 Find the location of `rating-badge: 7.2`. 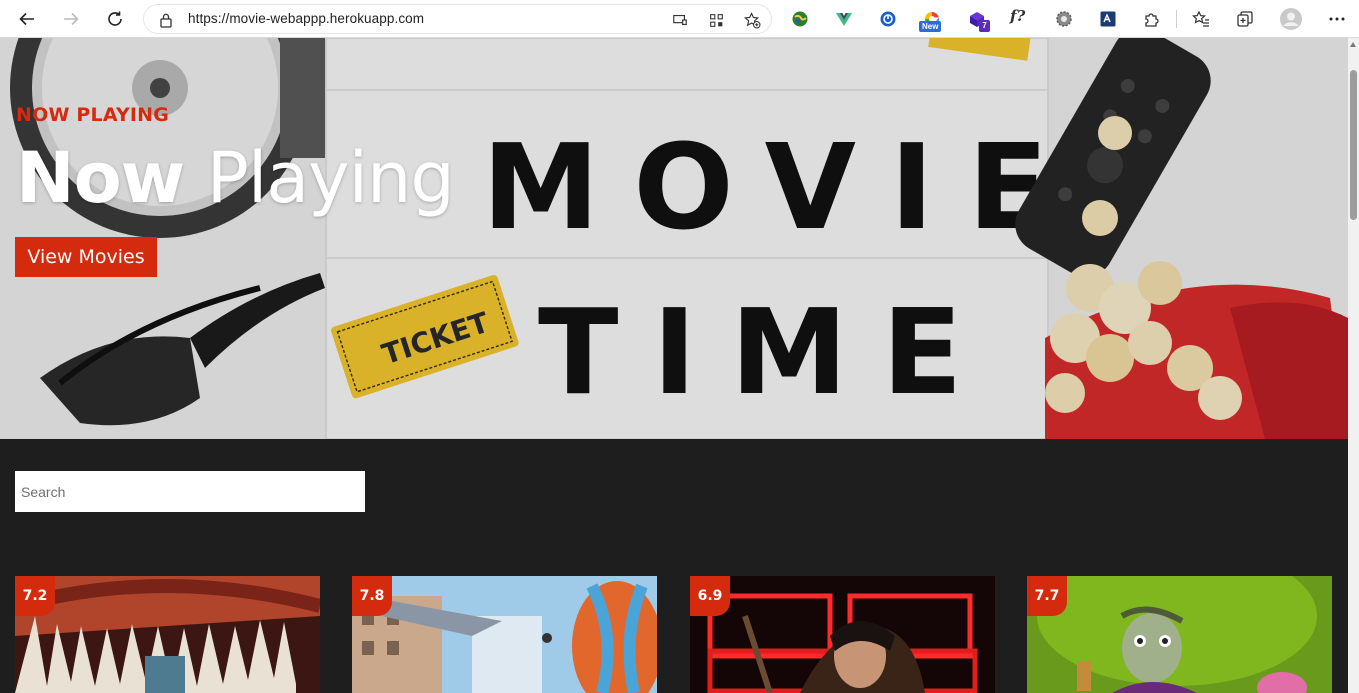

rating-badge: 7.2 is located at coordinates (35, 596).